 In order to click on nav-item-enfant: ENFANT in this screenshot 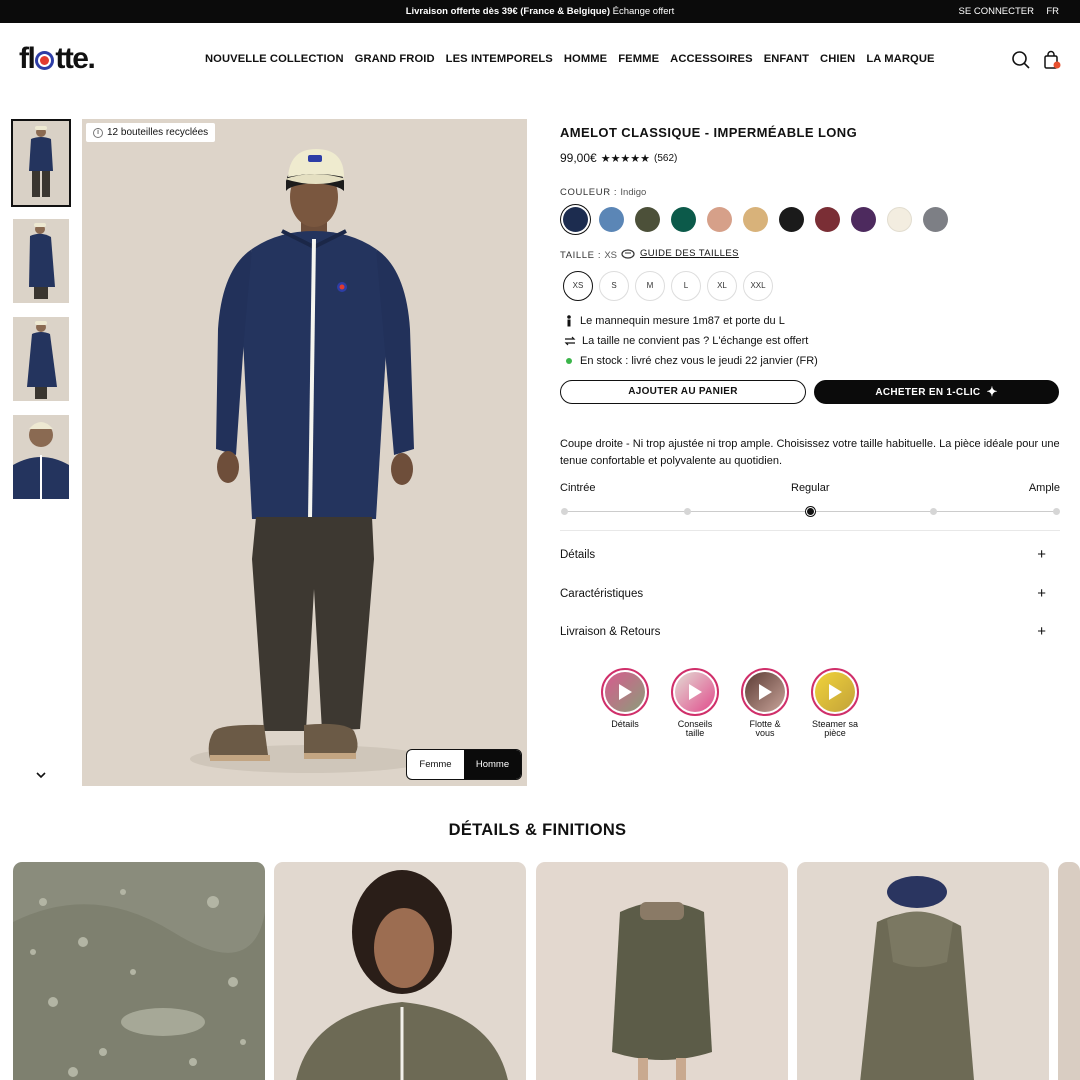, I will do `click(786, 59)`.